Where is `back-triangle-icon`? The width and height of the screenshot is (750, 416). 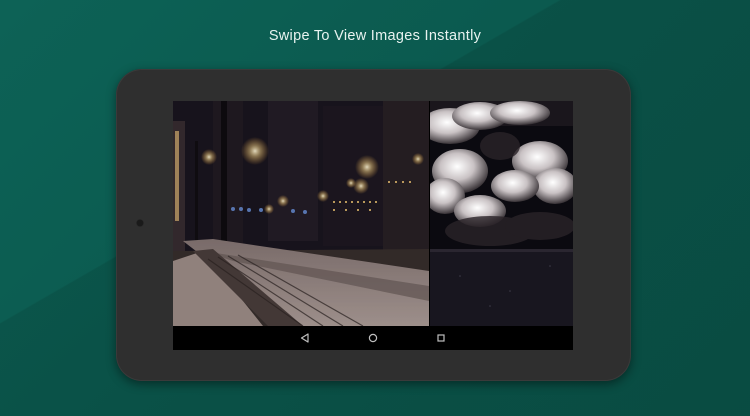
back-triangle-icon is located at coordinates (304, 338).